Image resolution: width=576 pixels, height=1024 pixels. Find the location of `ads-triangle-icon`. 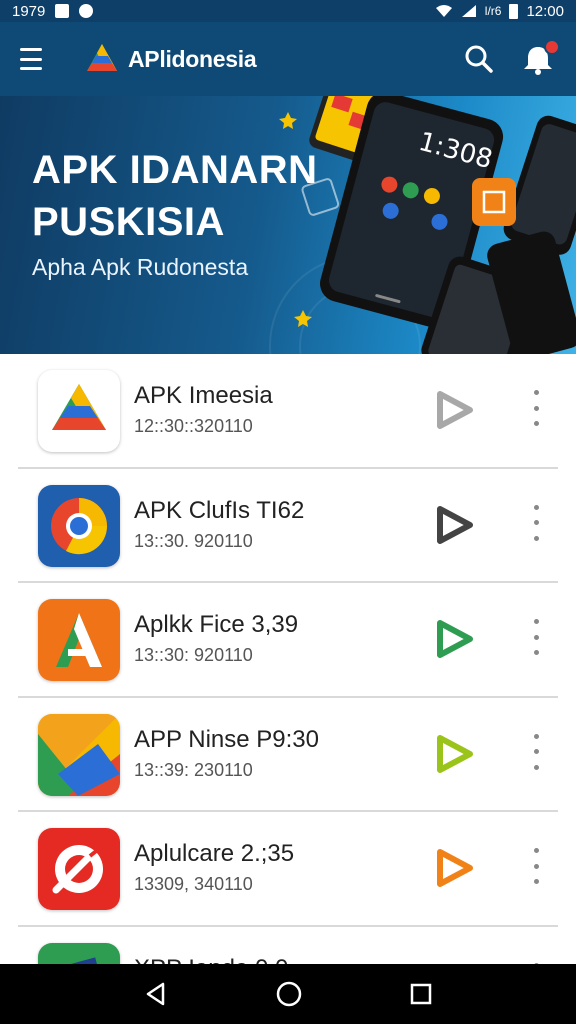

ads-triangle-icon is located at coordinates (79, 754).